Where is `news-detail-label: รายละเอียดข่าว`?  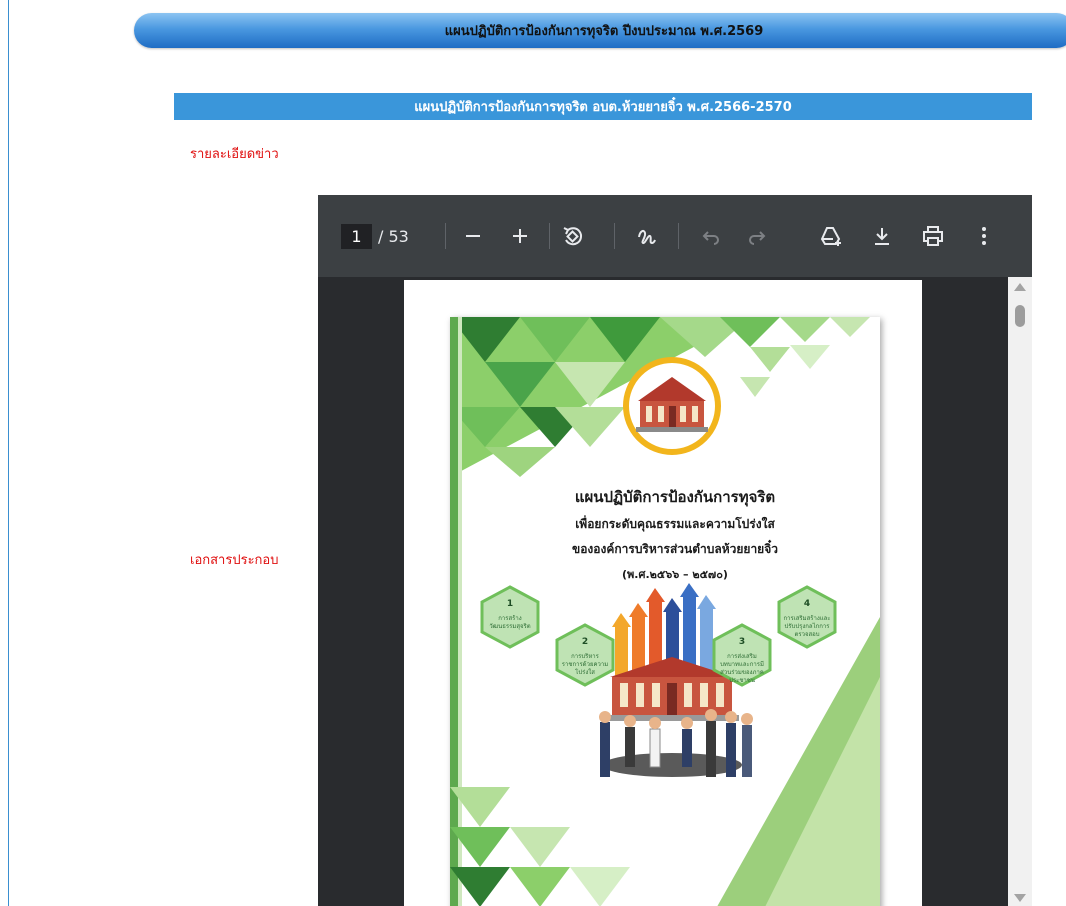
news-detail-label: รายละเอียดข่าว is located at coordinates (234, 154).